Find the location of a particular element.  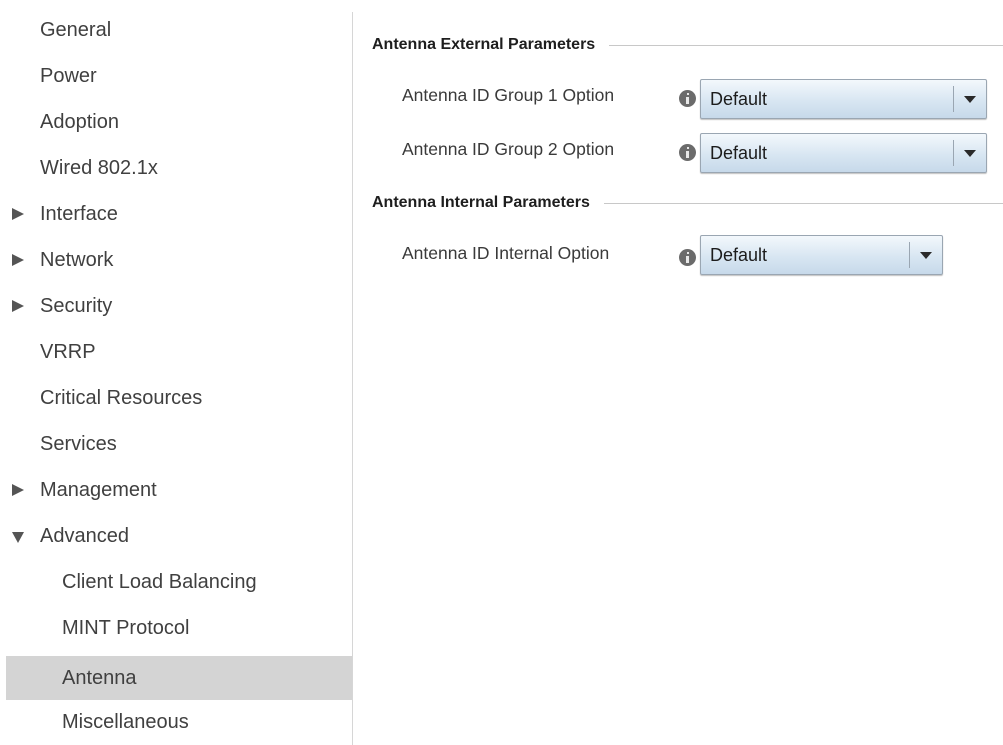

sidebar-item-label: Critical Resources is located at coordinates (121, 397).